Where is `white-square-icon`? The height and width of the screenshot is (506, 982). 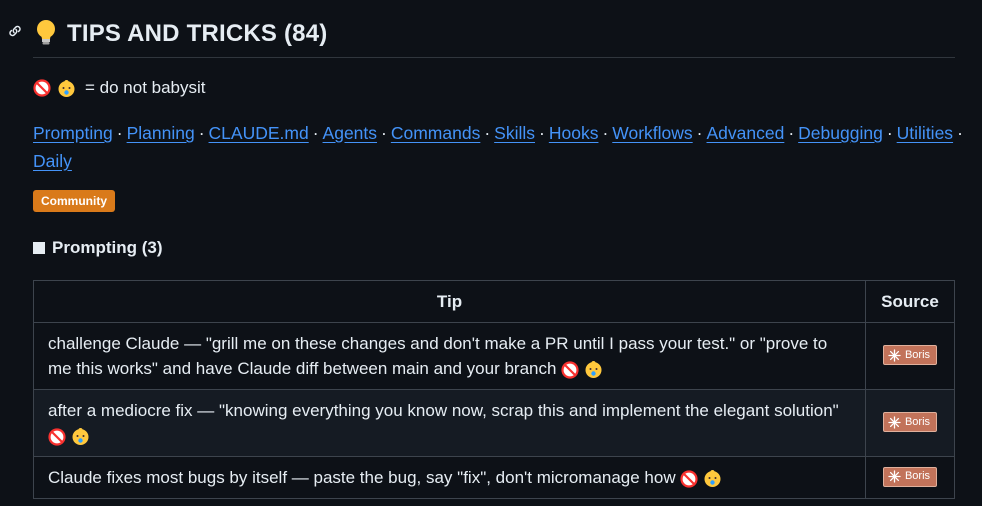
white-square-icon is located at coordinates (39, 248).